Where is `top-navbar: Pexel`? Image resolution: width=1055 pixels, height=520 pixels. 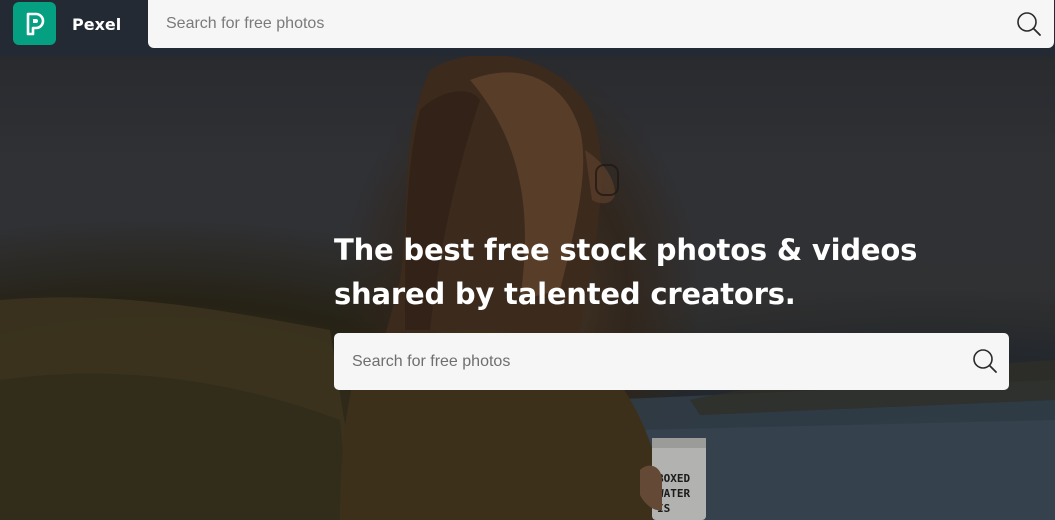 top-navbar: Pexel is located at coordinates (527, 28).